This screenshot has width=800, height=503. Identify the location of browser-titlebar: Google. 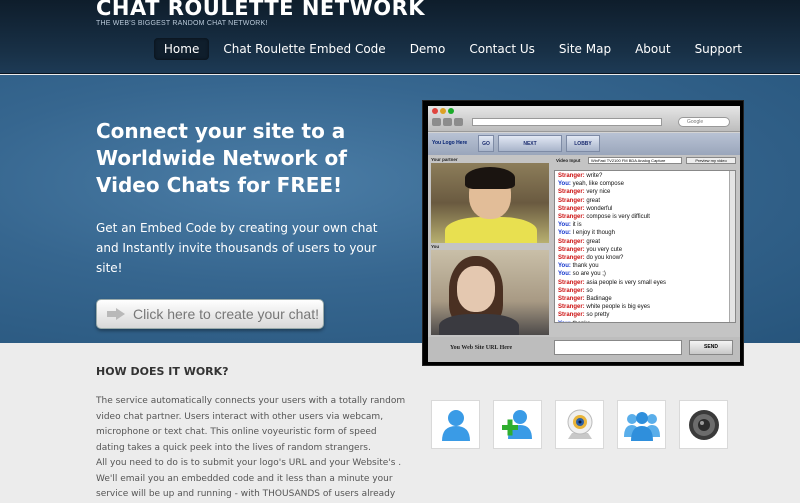
(584, 119).